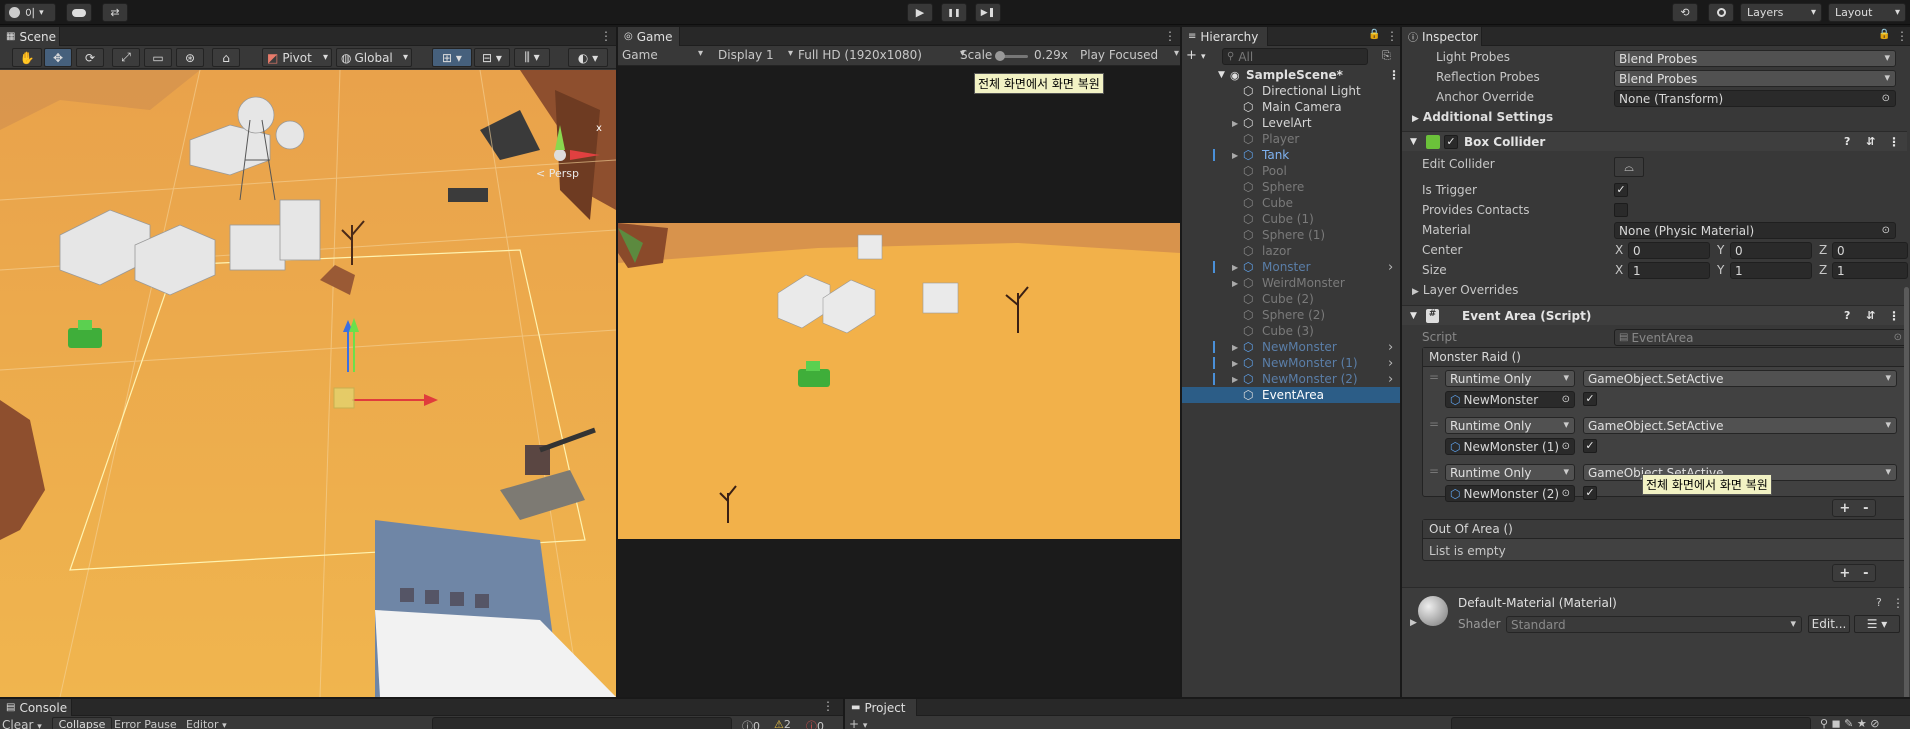 This screenshot has height=729, width=1910. I want to click on collab-button: ⇄, so click(115, 12).